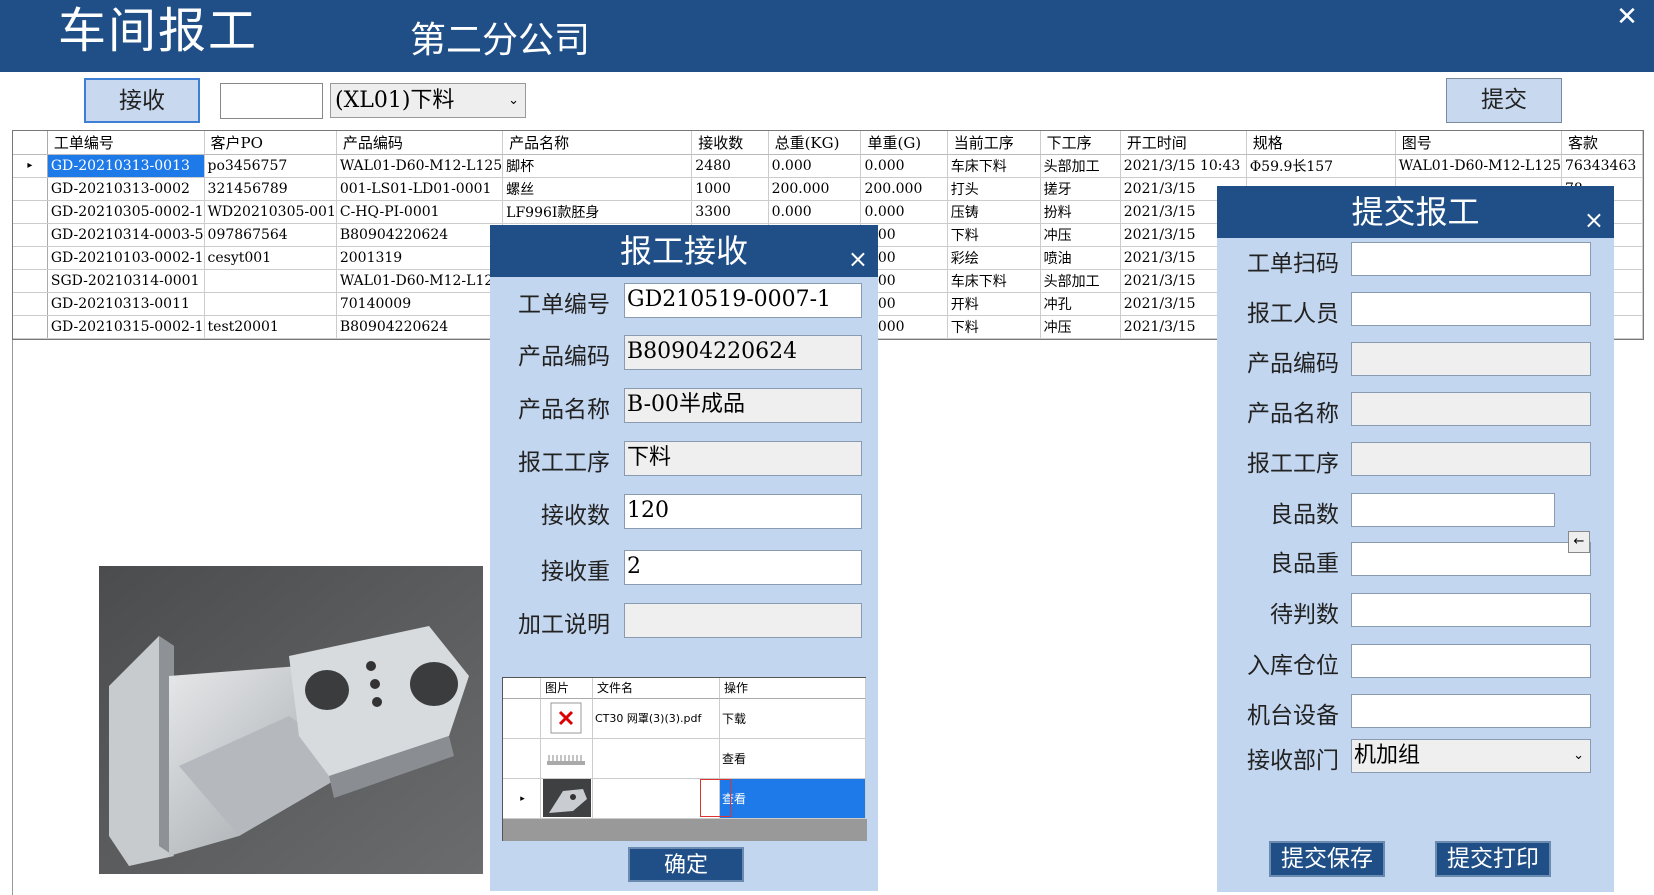 This screenshot has width=1654, height=895. What do you see at coordinates (1602, 143) in the screenshot?
I see `column-header: 客款` at bounding box center [1602, 143].